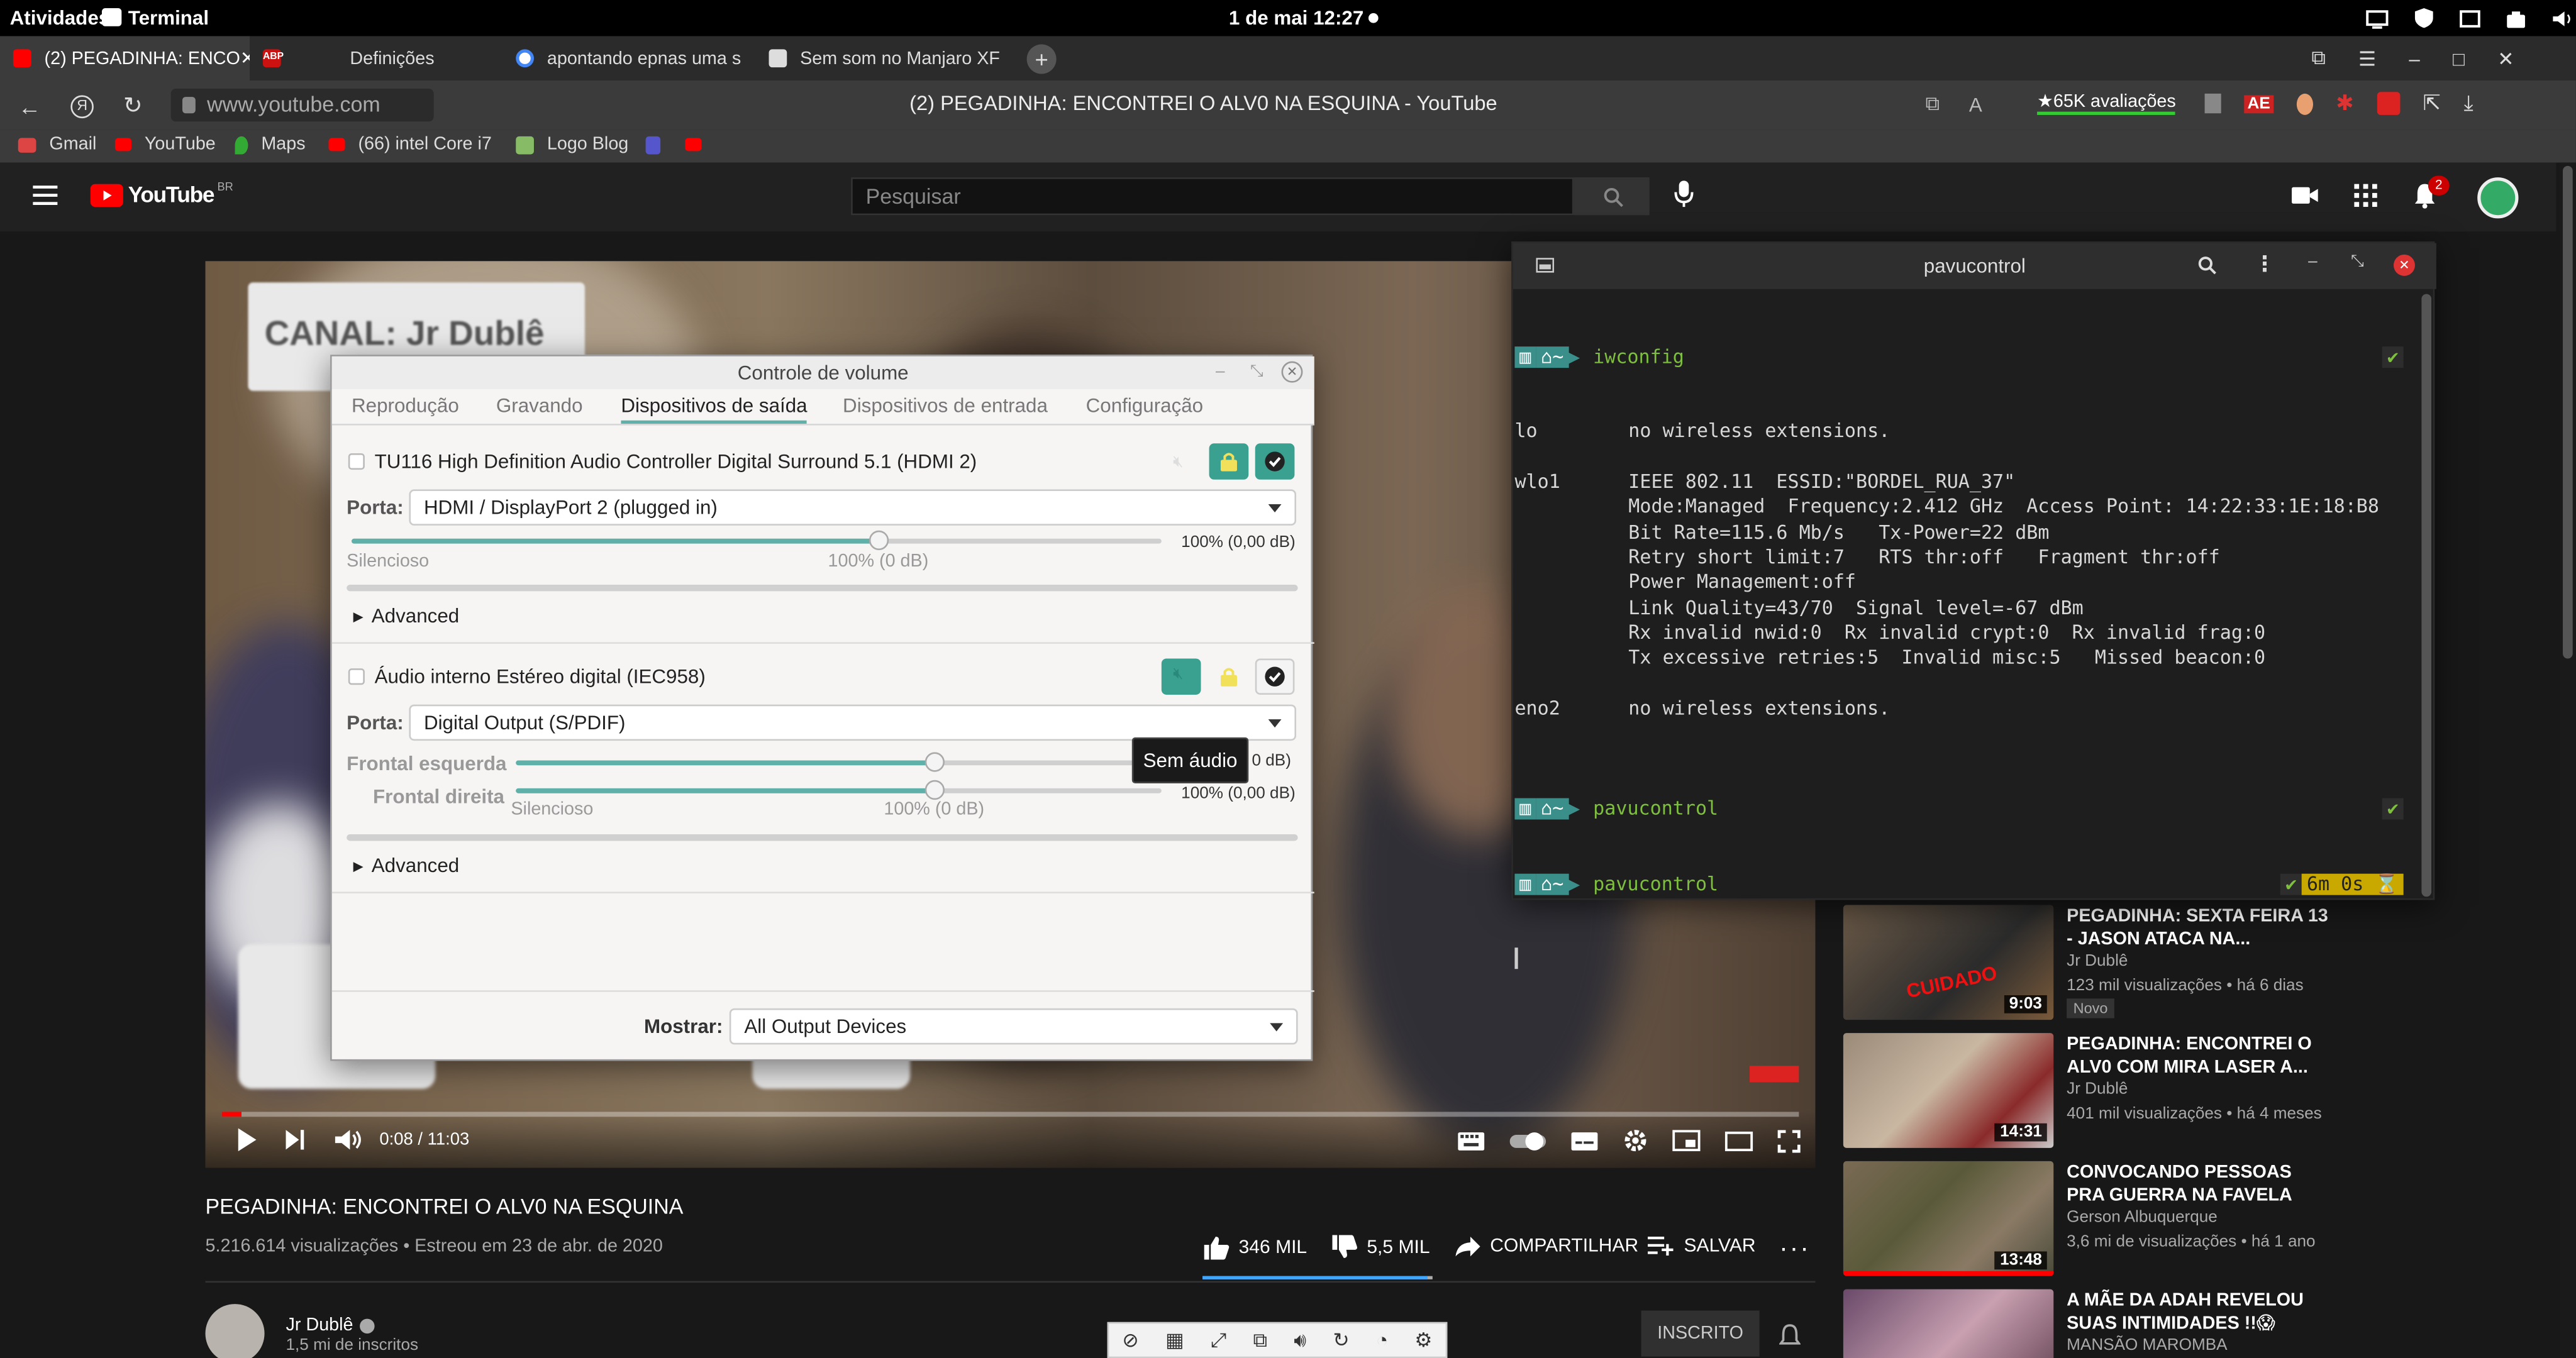 Image resolution: width=2576 pixels, height=1358 pixels. Describe the element at coordinates (296, 1140) in the screenshot. I see `next-icon` at that location.